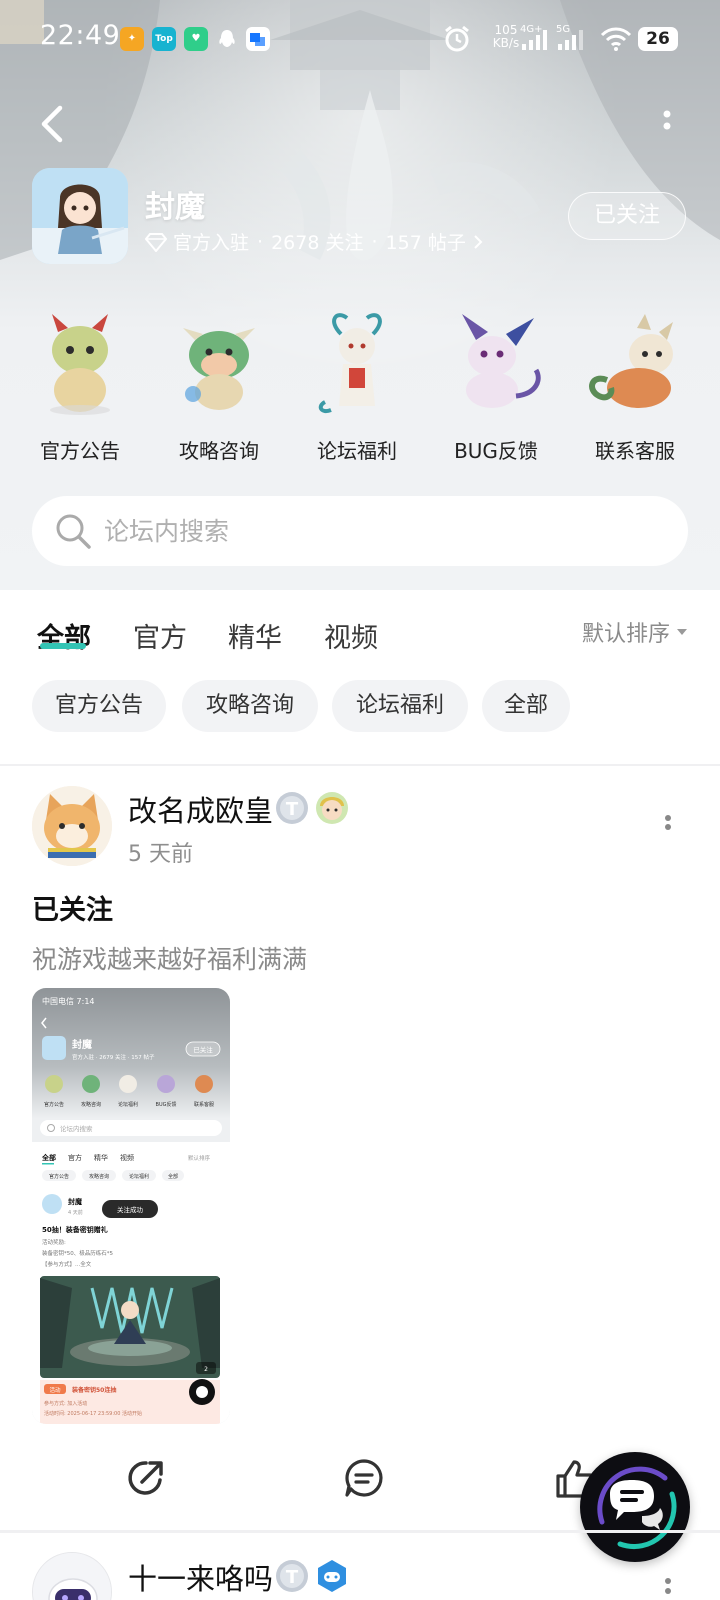 The width and height of the screenshot is (720, 1600). I want to click on post-body: 祝游戏越来越好福利满满, so click(169, 958).